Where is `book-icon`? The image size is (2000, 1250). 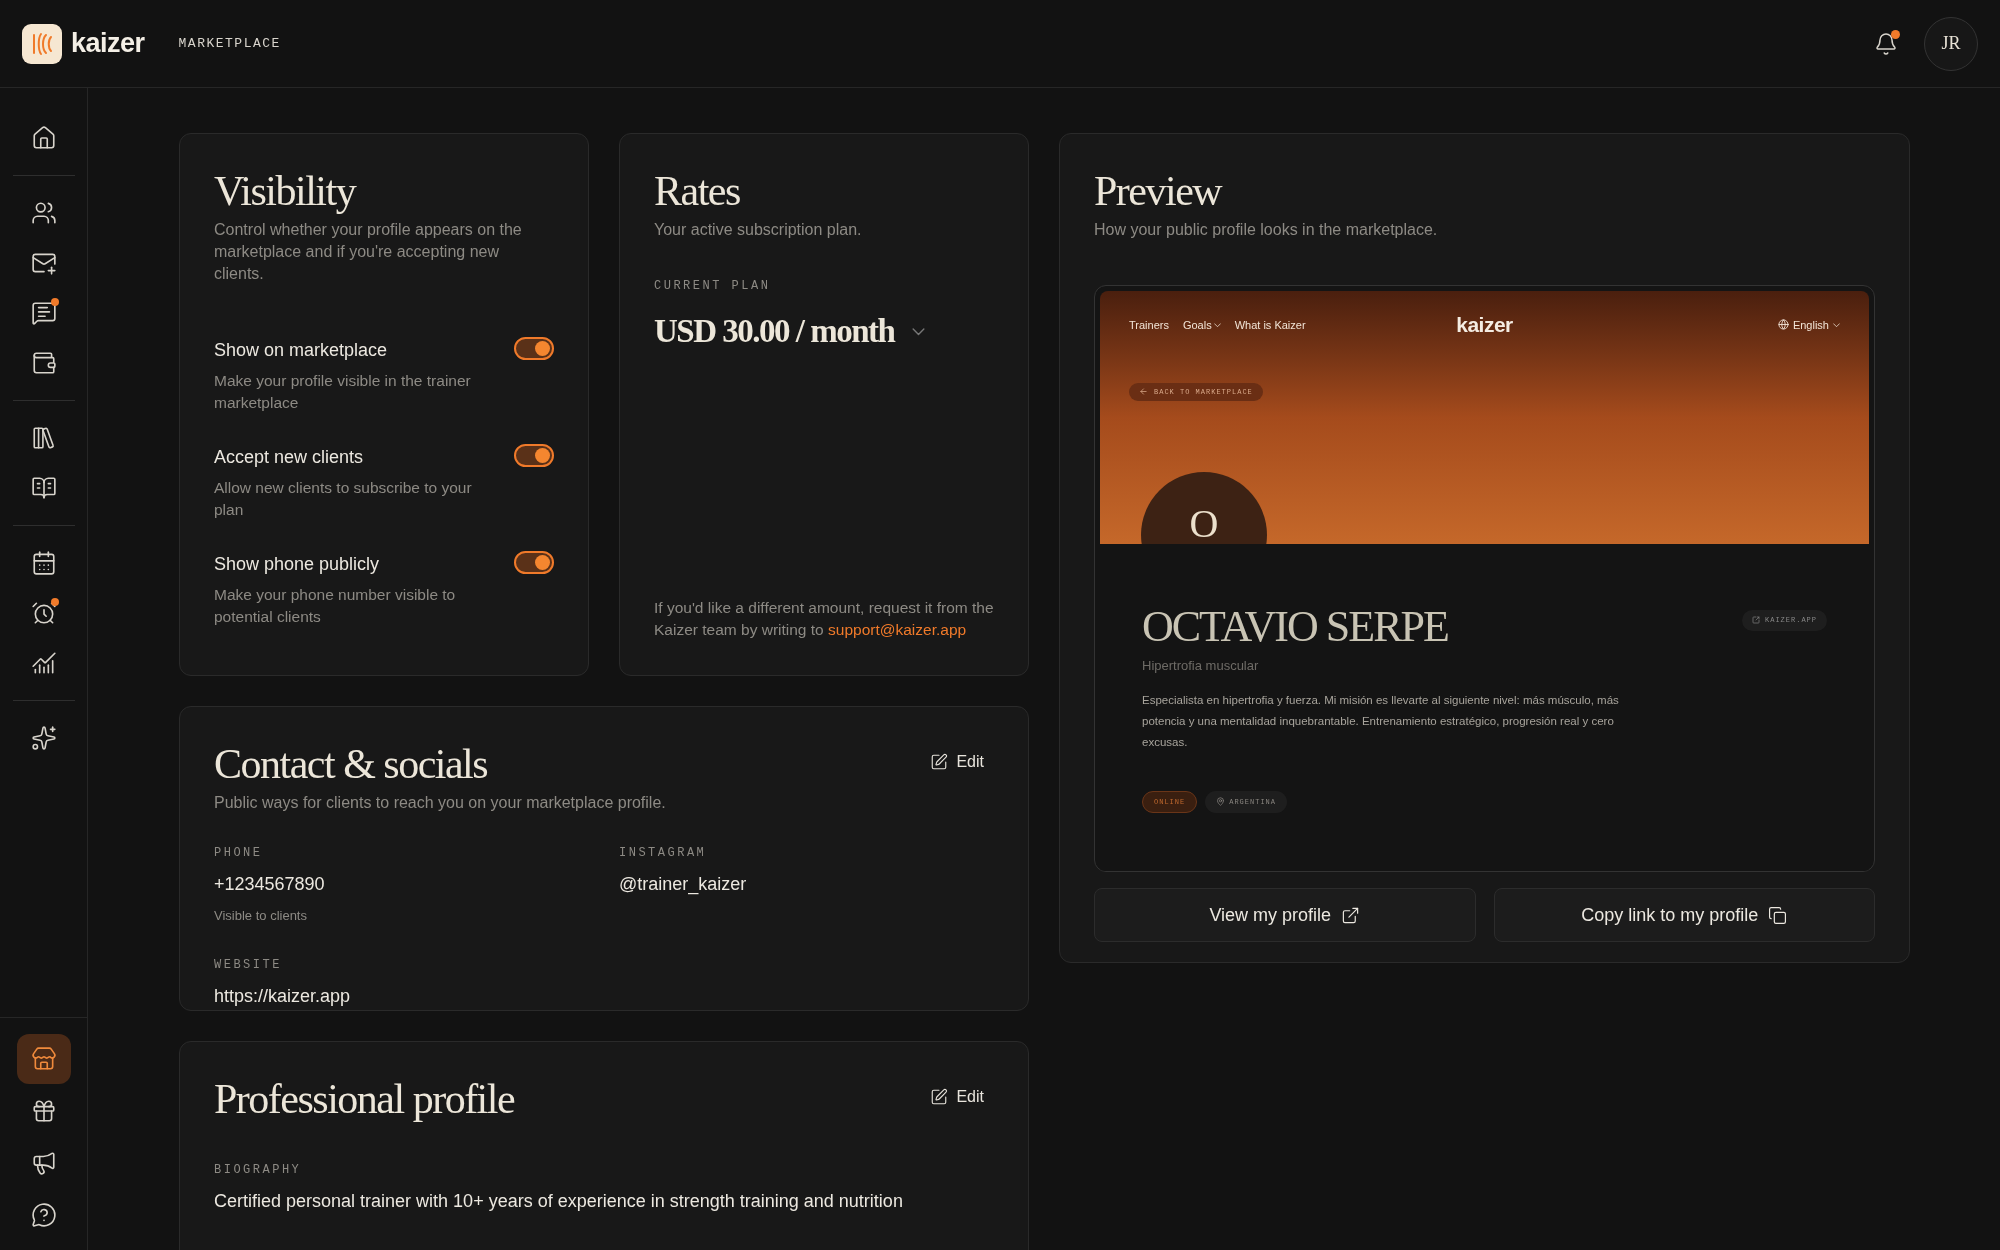 book-icon is located at coordinates (43, 488).